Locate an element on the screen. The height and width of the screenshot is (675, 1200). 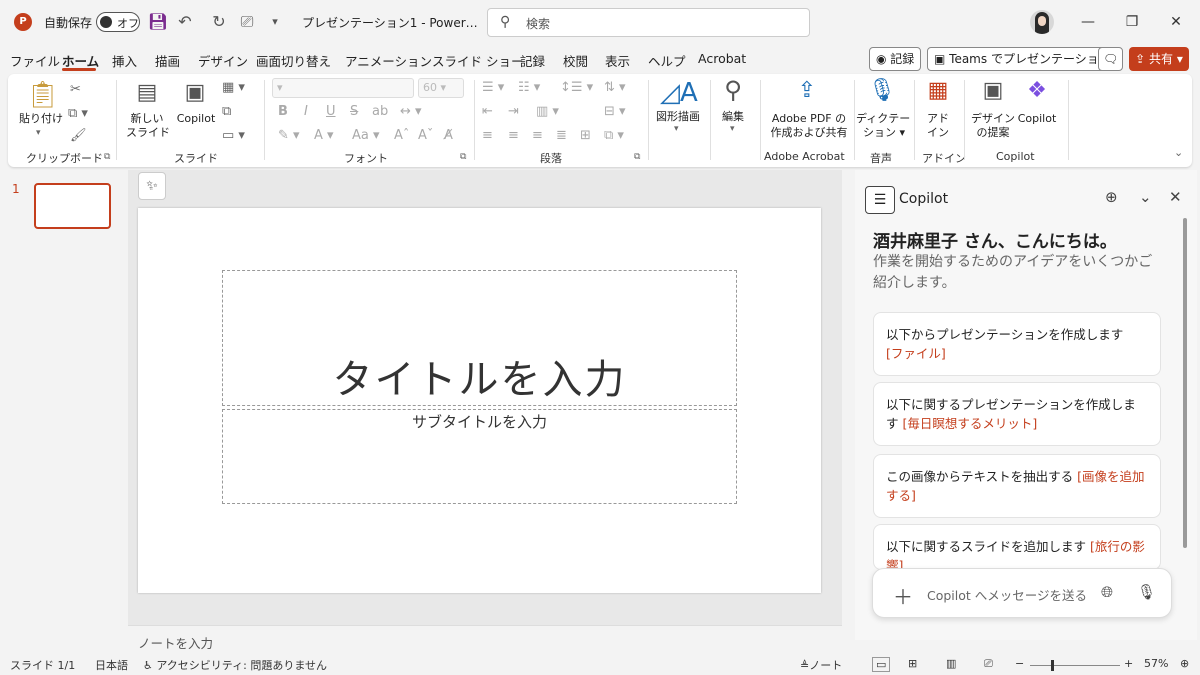
zoom-level: 57% is located at coordinates (1156, 663).